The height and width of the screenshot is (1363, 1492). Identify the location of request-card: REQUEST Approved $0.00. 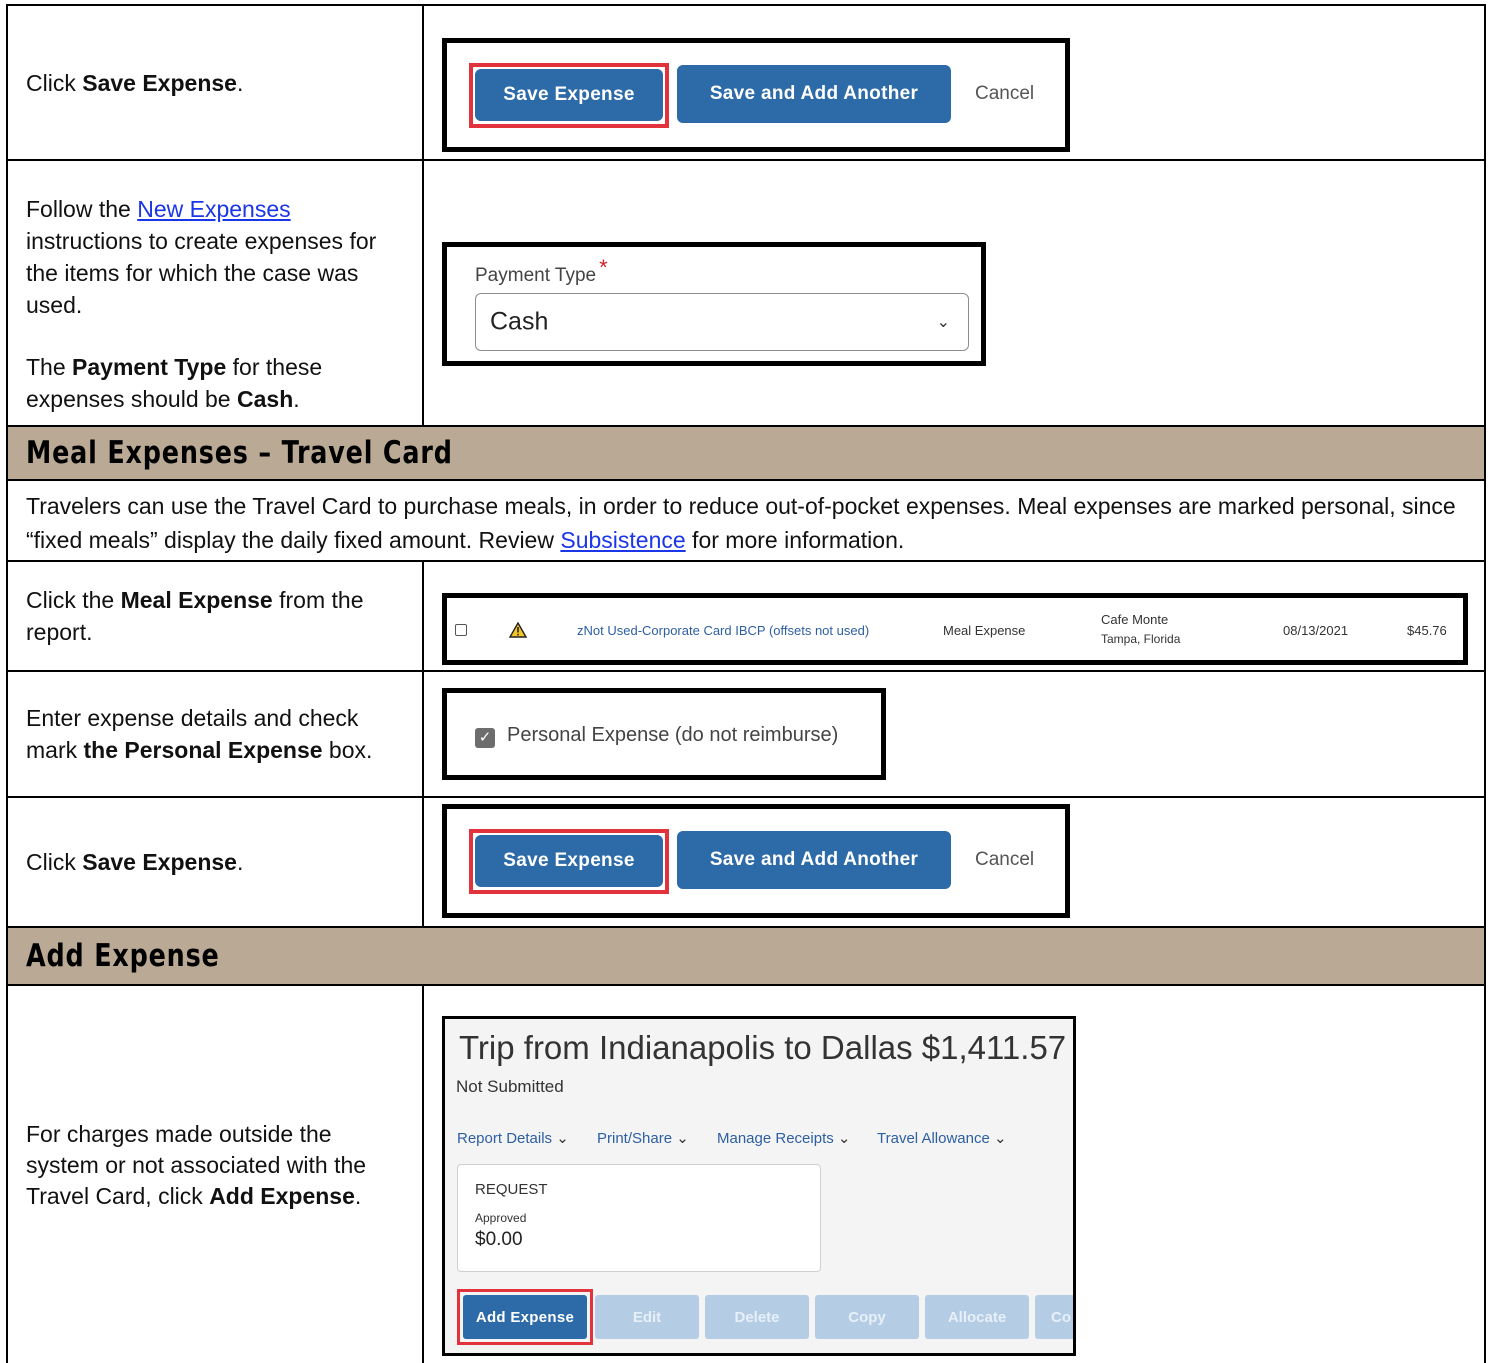
(639, 1218).